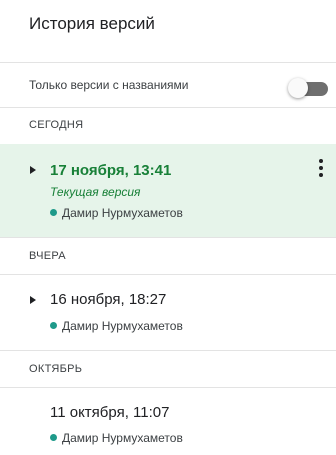 The width and height of the screenshot is (336, 455). What do you see at coordinates (92, 23) in the screenshot?
I see `panel-title: История версий` at bounding box center [92, 23].